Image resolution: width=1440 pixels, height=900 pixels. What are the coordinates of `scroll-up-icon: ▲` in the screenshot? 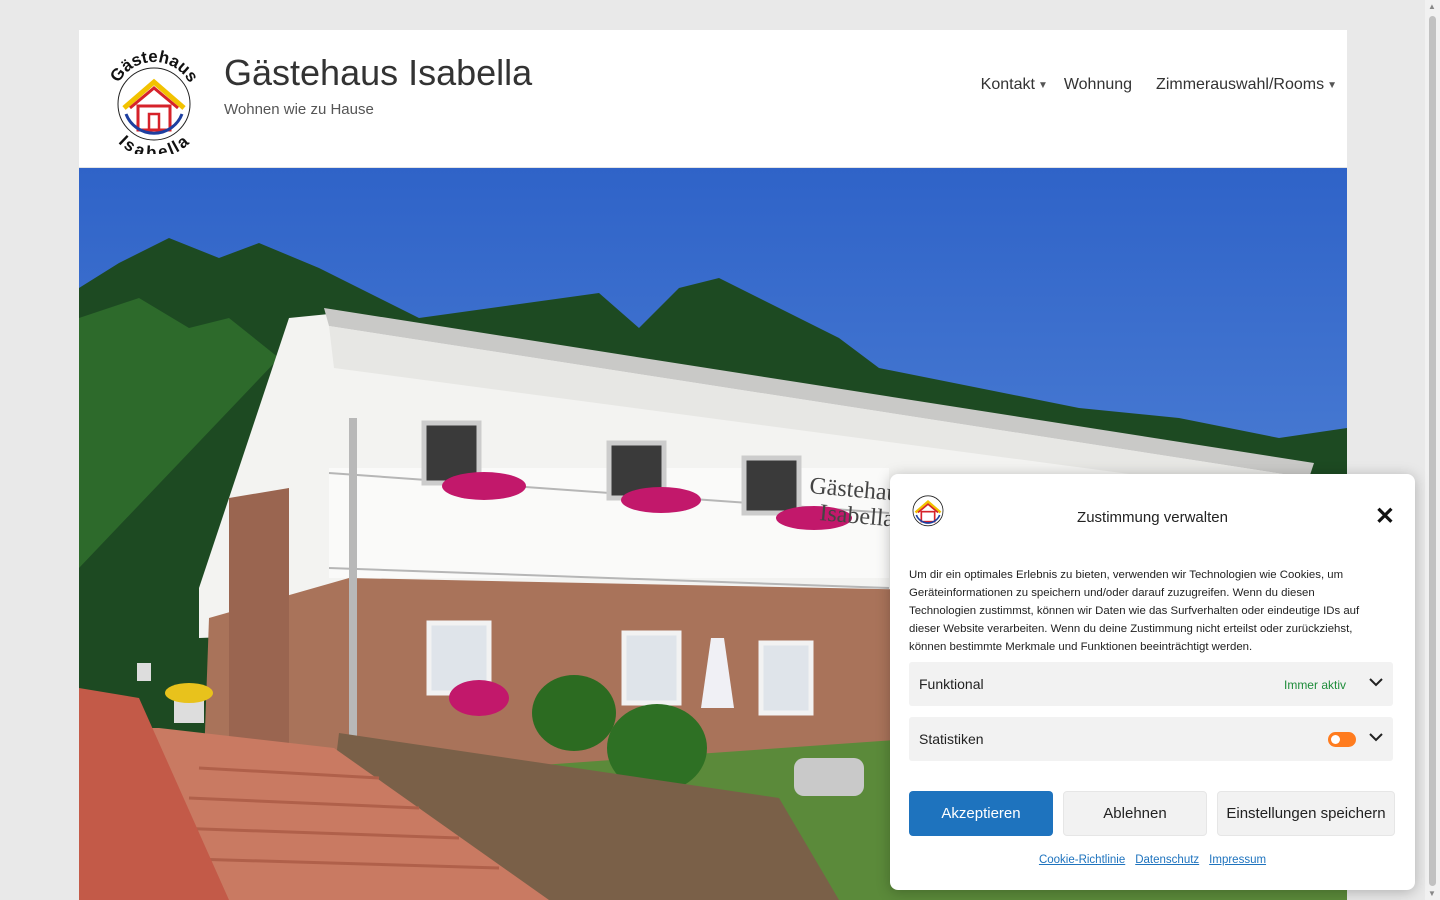 It's located at (1432, 6).